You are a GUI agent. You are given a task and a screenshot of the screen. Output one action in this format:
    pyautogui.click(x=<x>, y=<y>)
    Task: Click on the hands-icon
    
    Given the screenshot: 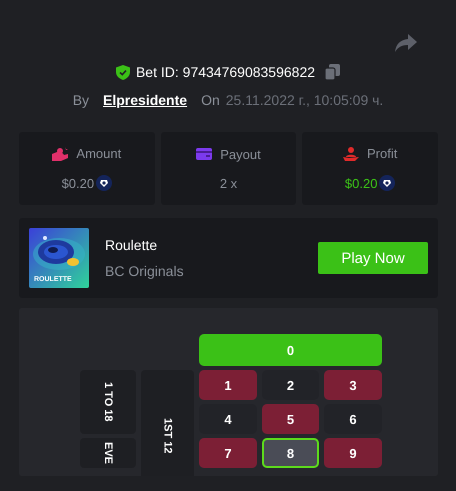 What is the action you would take?
    pyautogui.click(x=60, y=153)
    